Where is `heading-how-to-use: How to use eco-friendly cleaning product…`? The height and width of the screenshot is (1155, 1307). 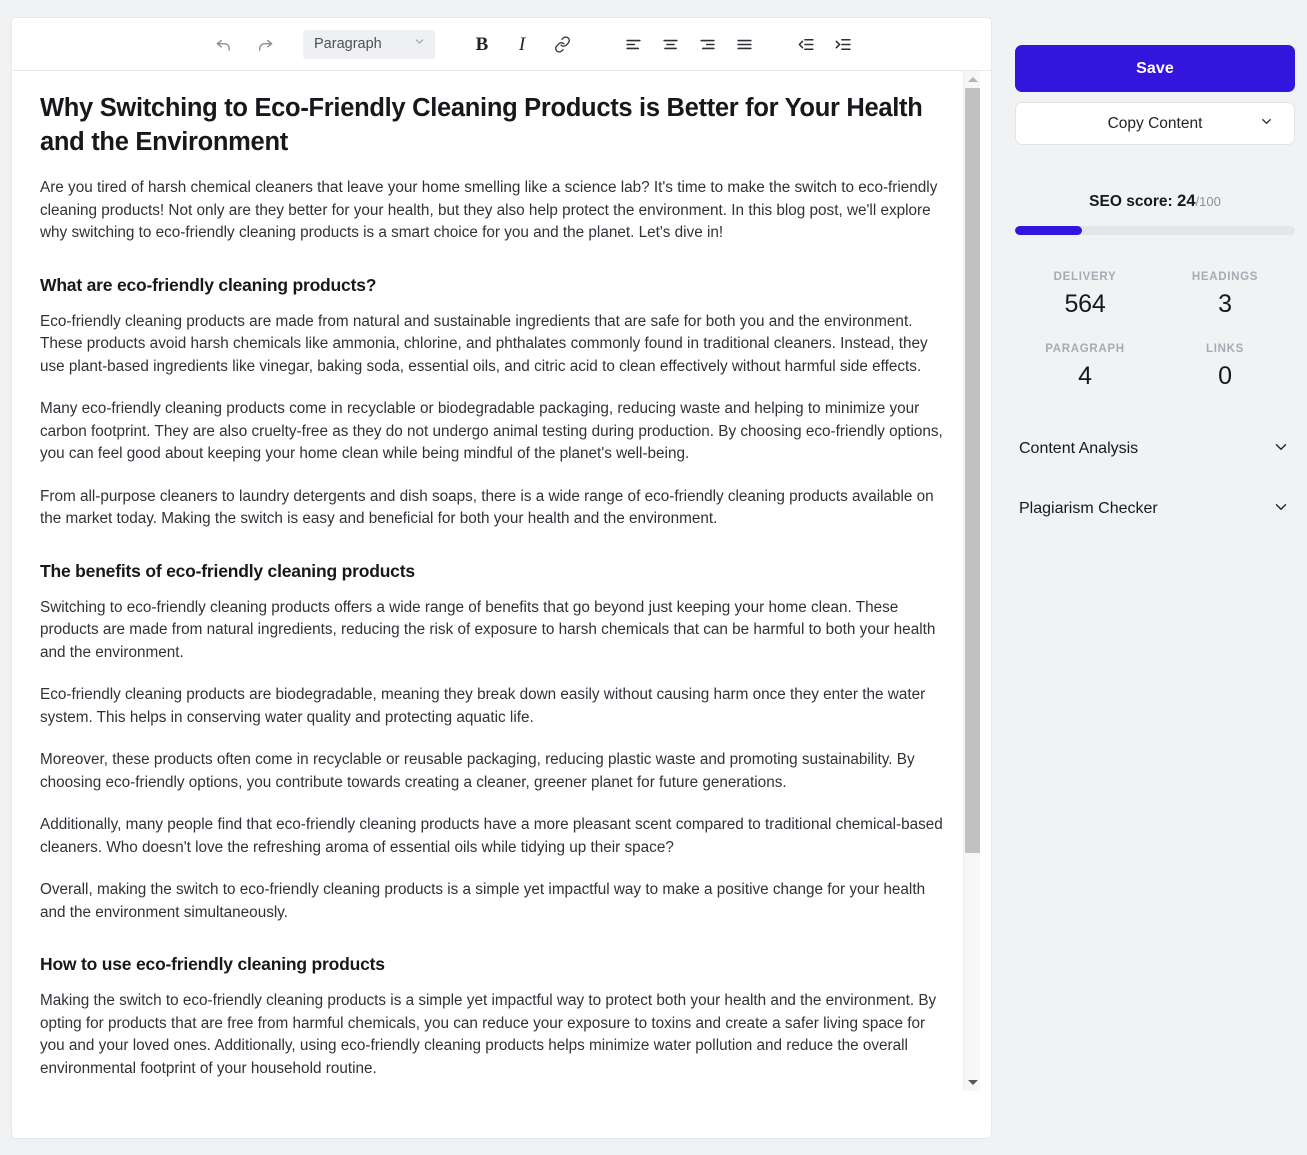
heading-how-to-use: How to use eco-friendly cleaning product… is located at coordinates (212, 964).